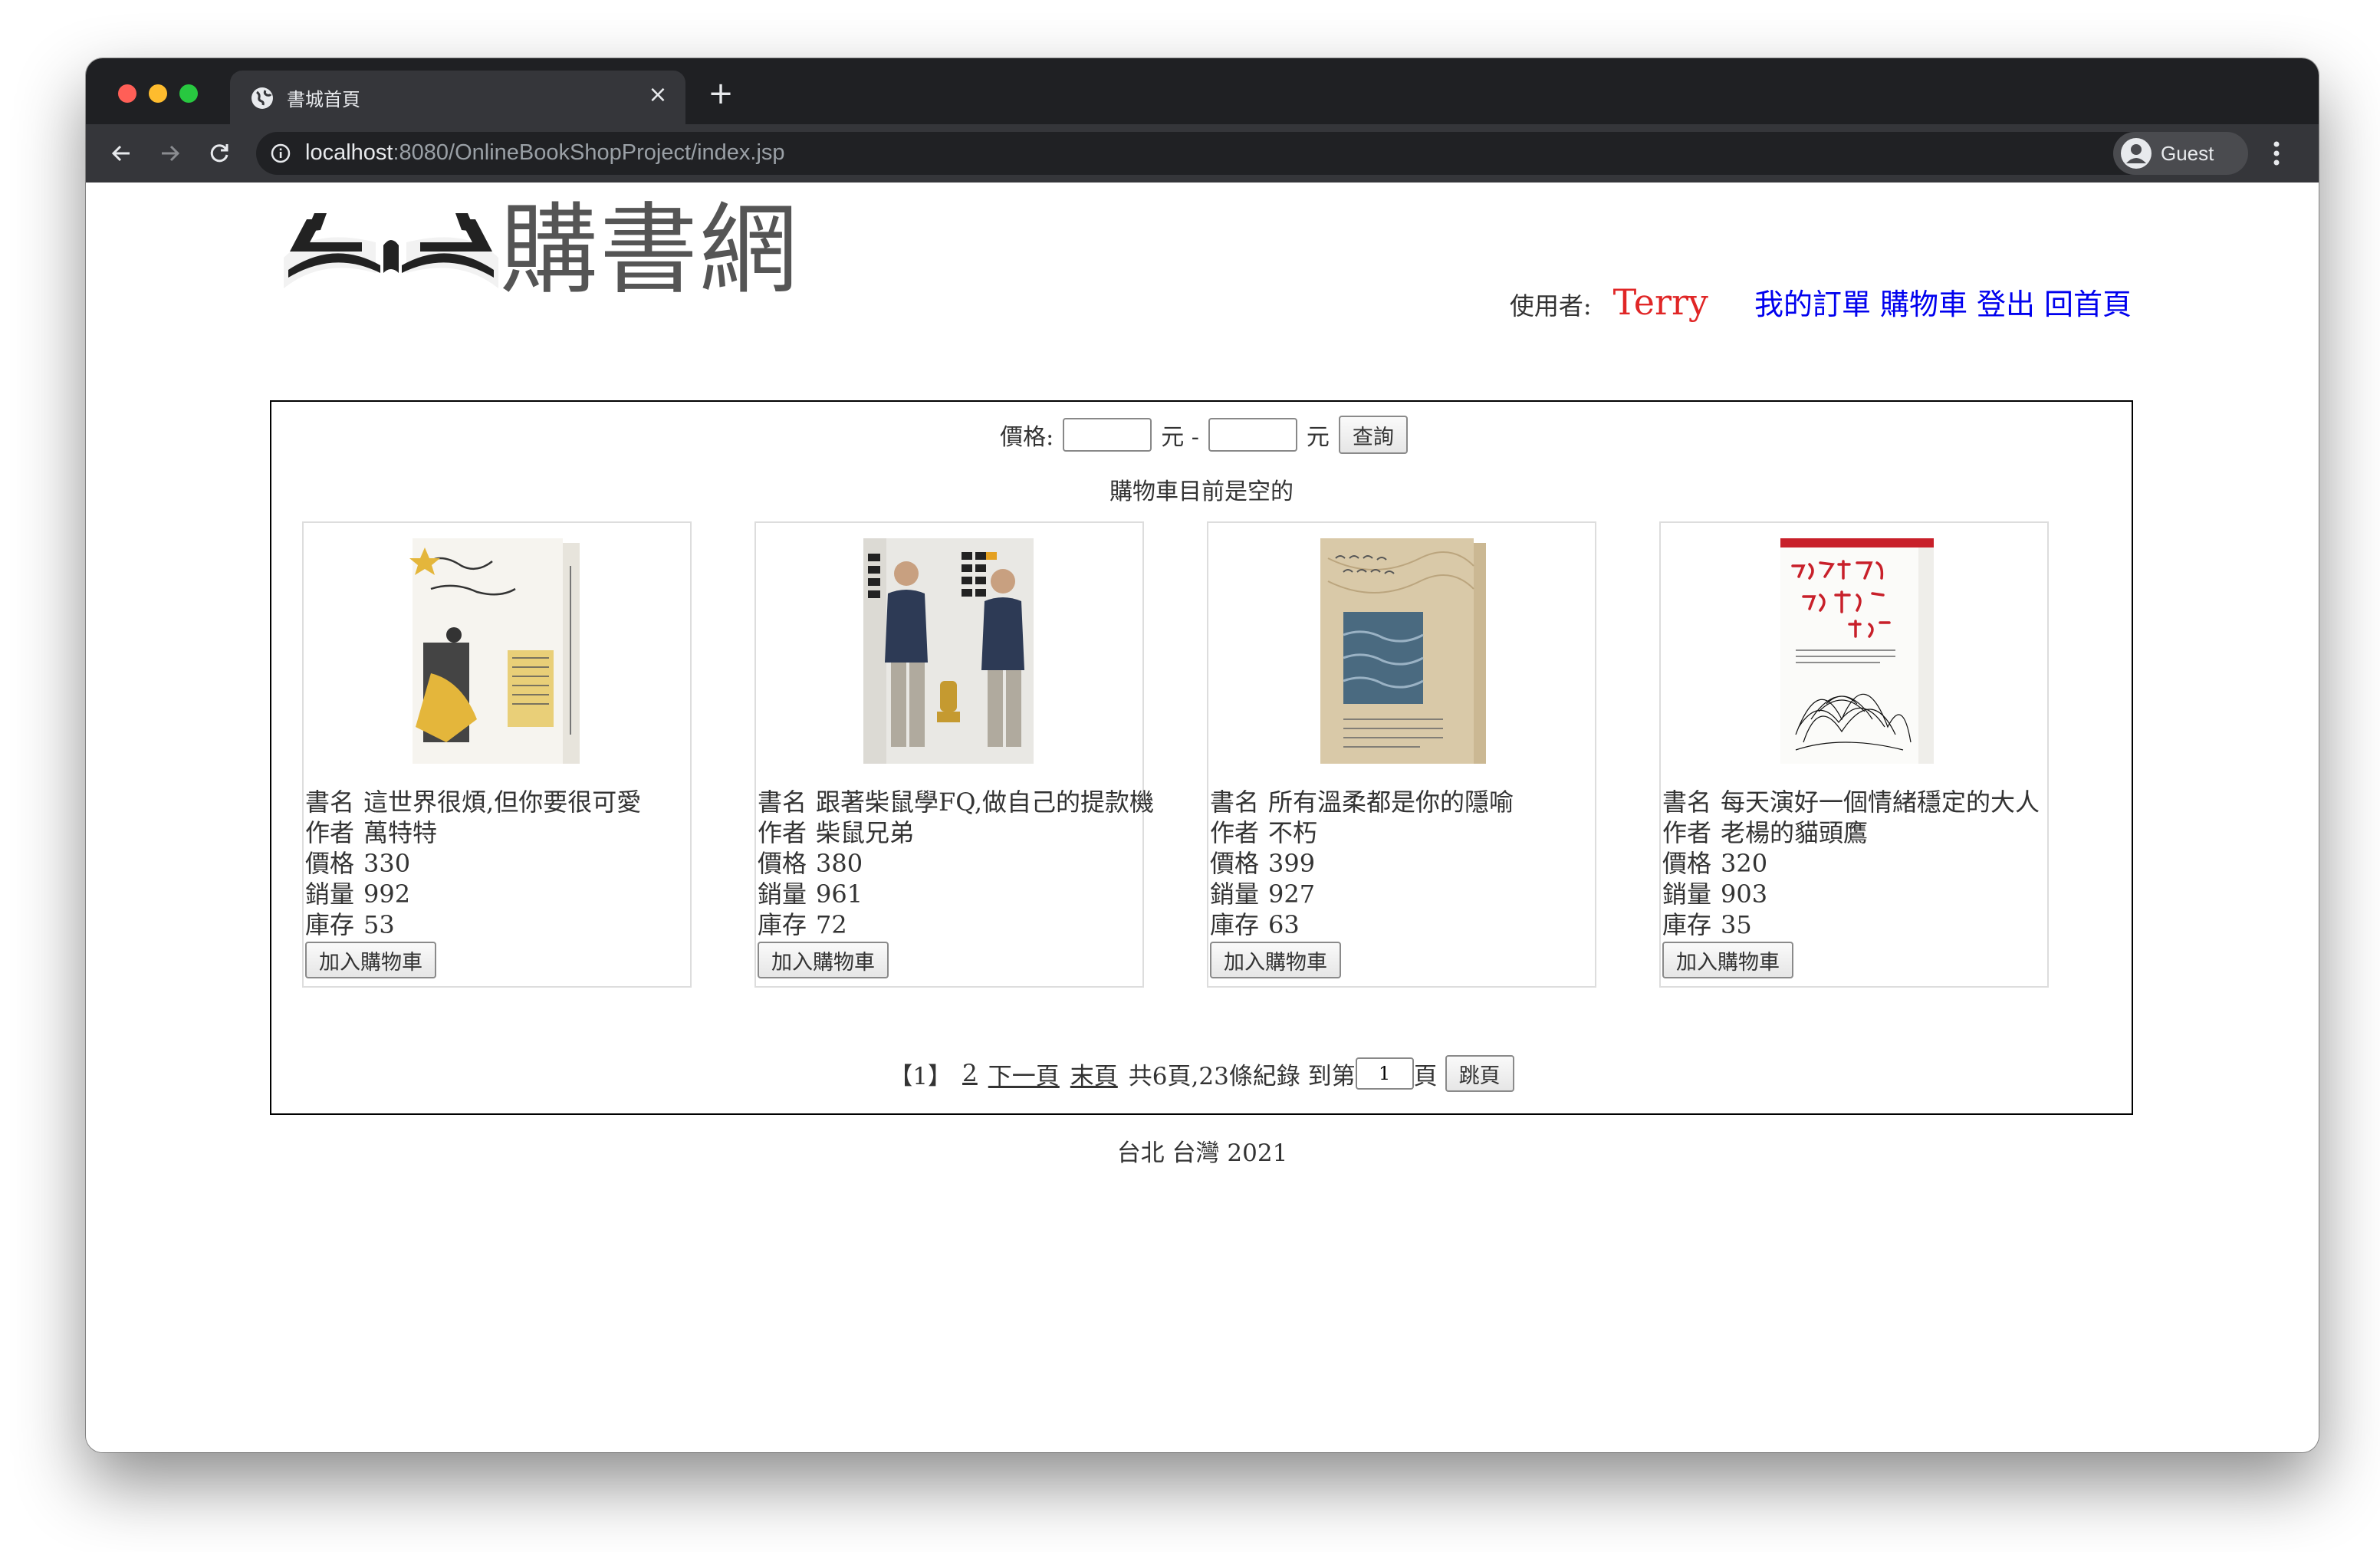 This screenshot has height=1552, width=2380. Describe the element at coordinates (1202, 91) in the screenshot. I see `tab-strip: 書城首頁 × +` at that location.